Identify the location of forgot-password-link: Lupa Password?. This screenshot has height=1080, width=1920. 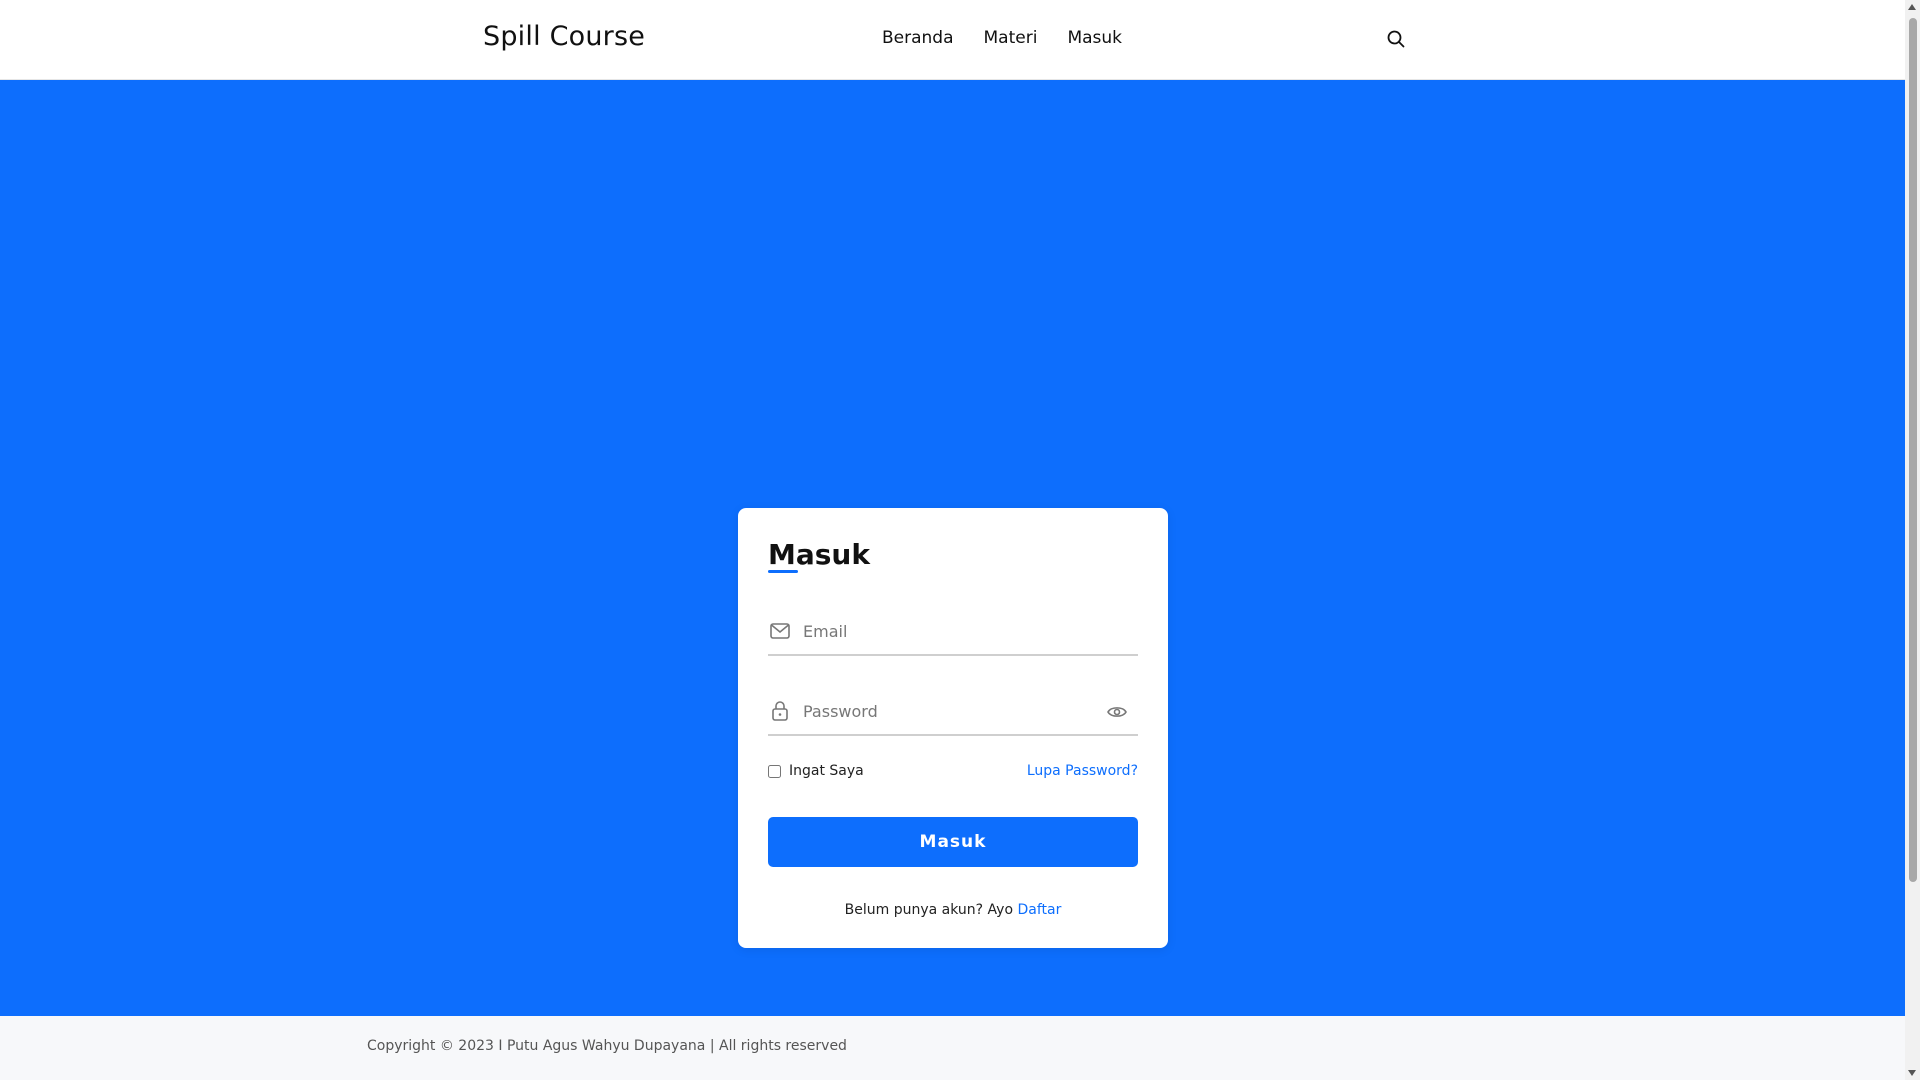
(1082, 771).